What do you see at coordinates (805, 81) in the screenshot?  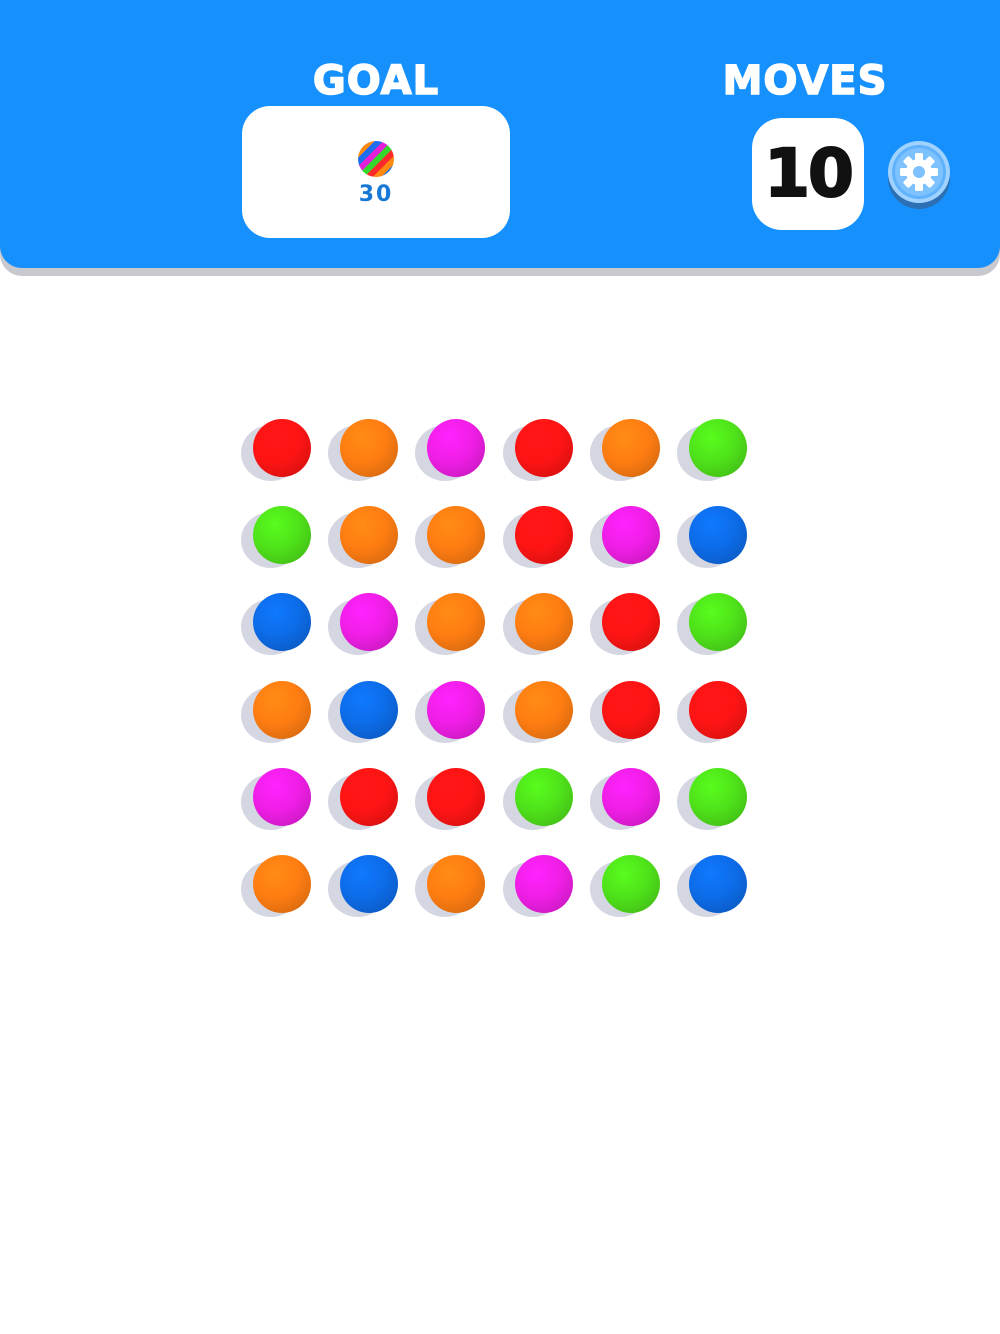 I see `moves-label: MOVES` at bounding box center [805, 81].